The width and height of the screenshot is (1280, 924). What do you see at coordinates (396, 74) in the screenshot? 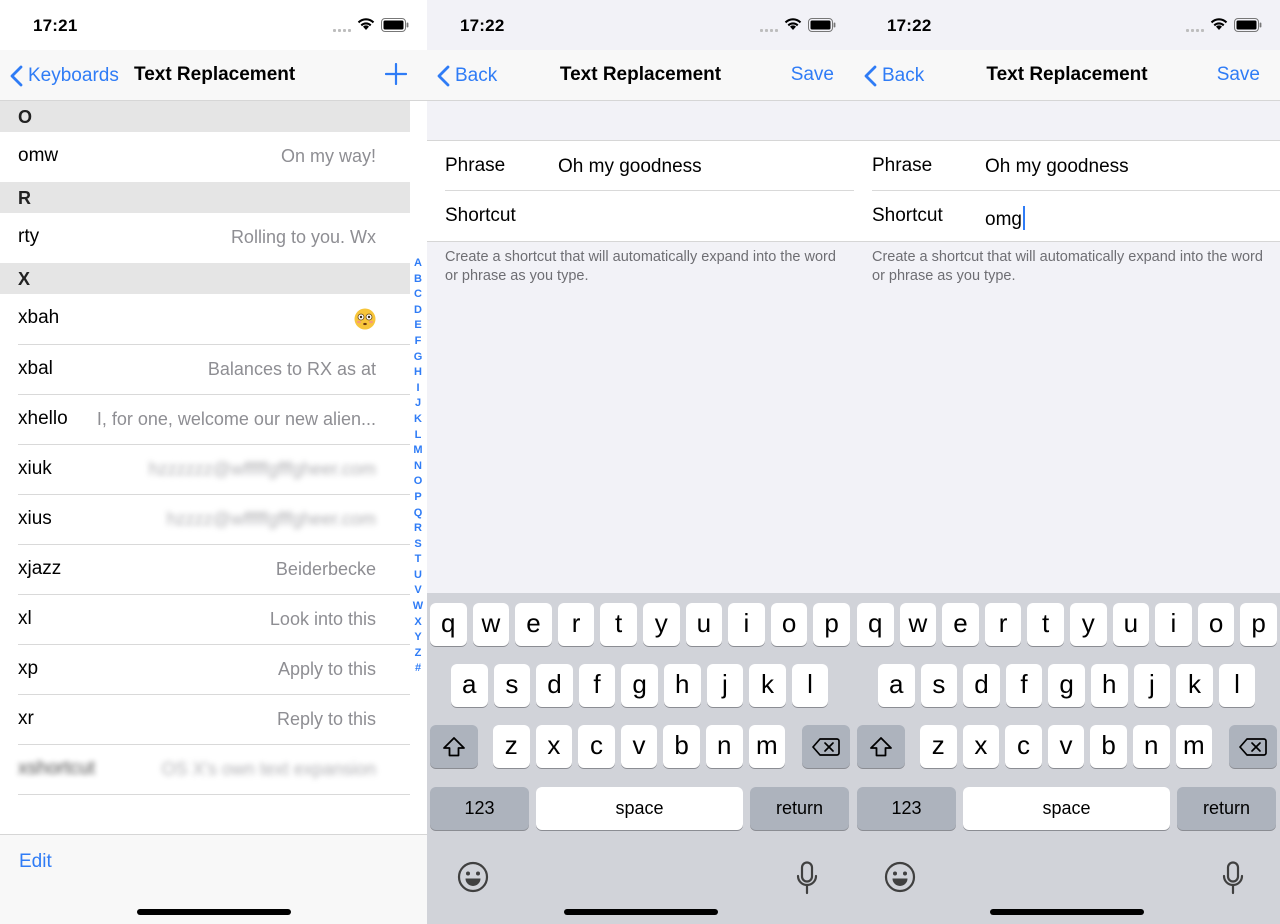
I see `add-replacement-plus-icon` at bounding box center [396, 74].